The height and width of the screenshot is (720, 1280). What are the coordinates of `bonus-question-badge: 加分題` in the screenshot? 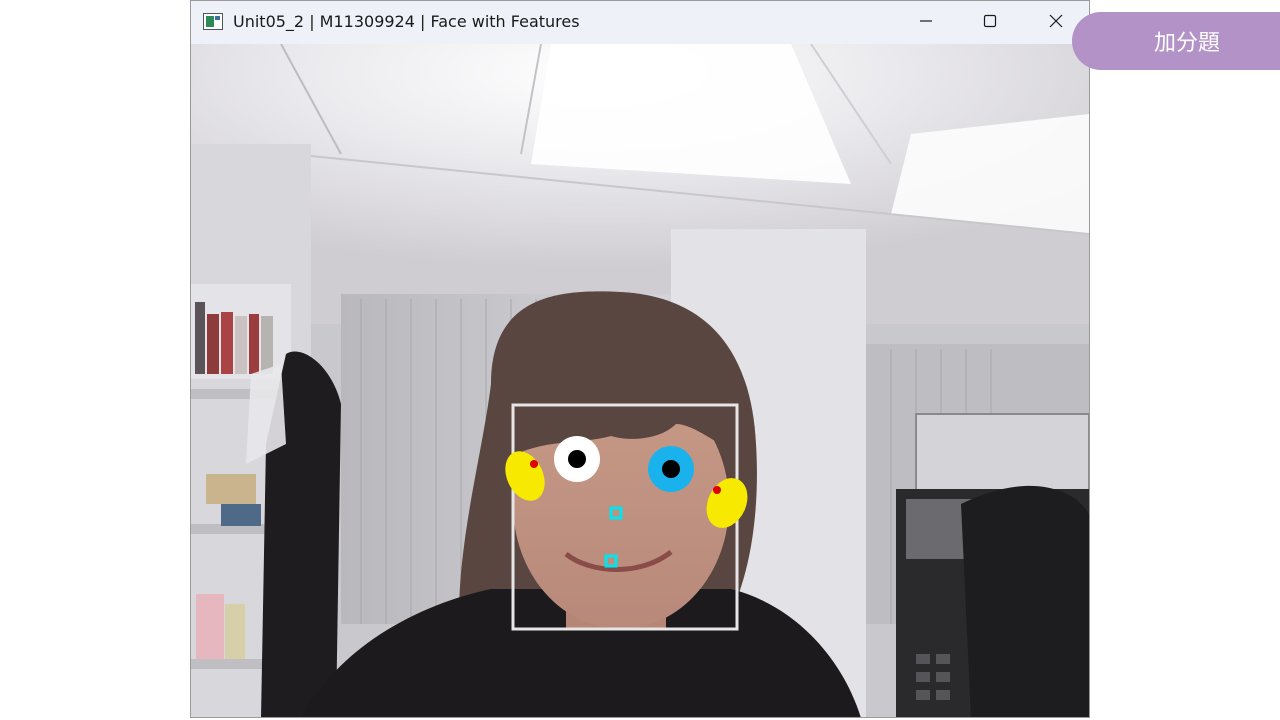 It's located at (1176, 41).